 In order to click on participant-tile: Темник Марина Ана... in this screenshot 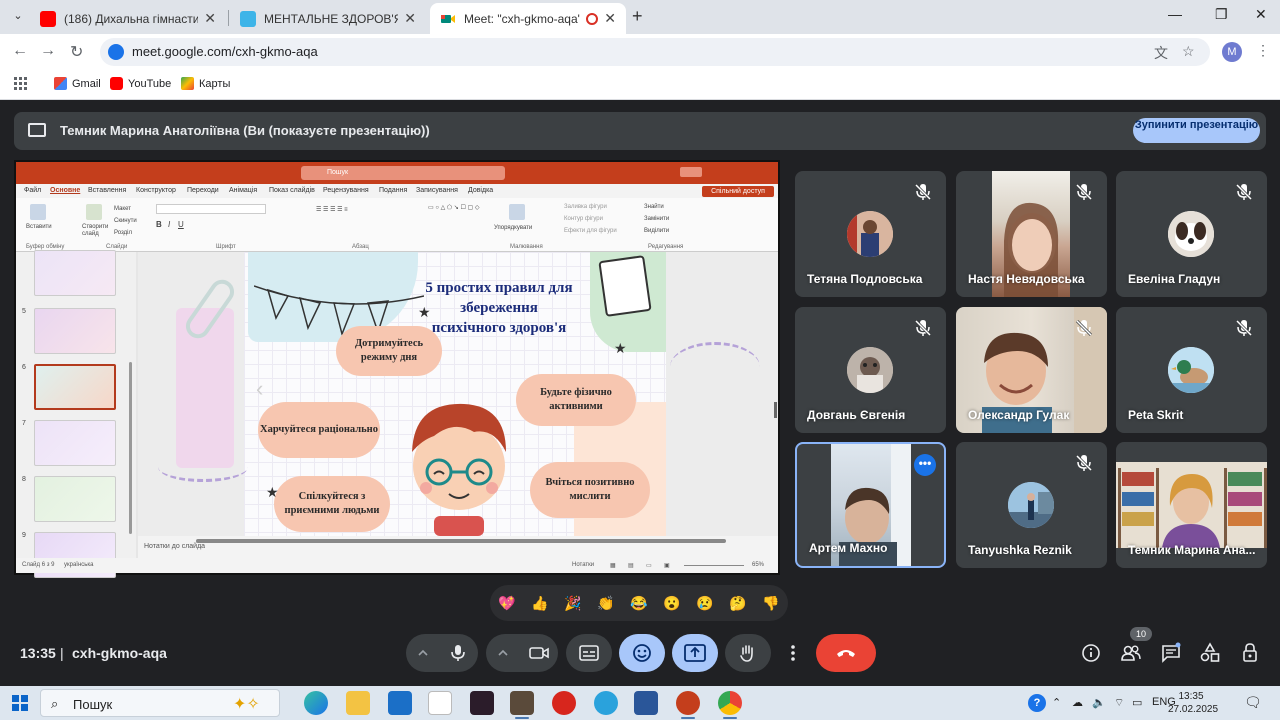, I will do `click(1191, 505)`.